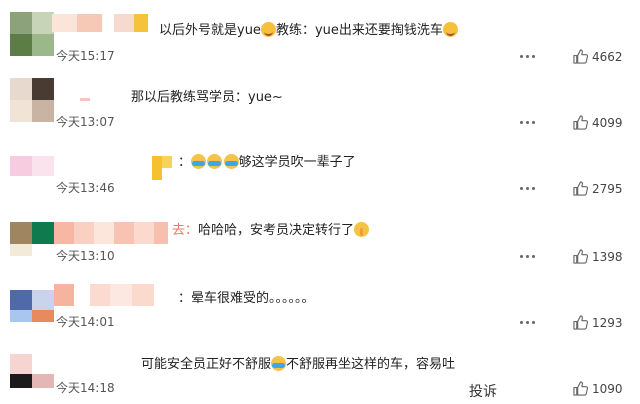 Image resolution: width=640 pixels, height=404 pixels. I want to click on report-button: 投诉, so click(483, 391).